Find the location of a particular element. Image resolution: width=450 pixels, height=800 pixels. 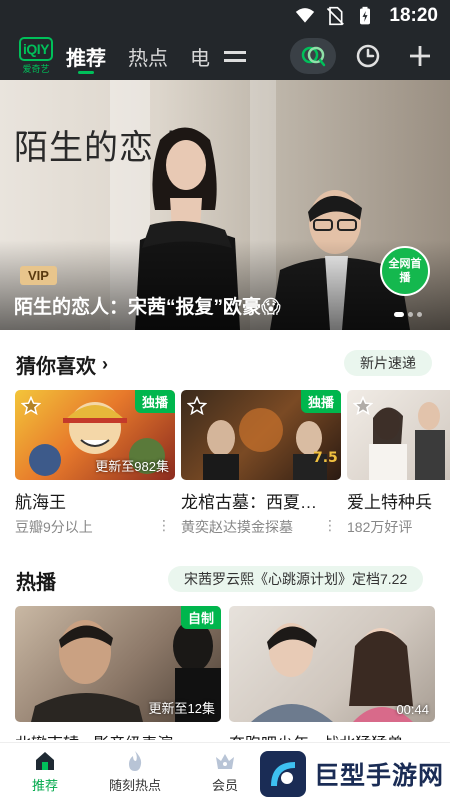

hot-video-card: 00:44 is located at coordinates (332, 664).